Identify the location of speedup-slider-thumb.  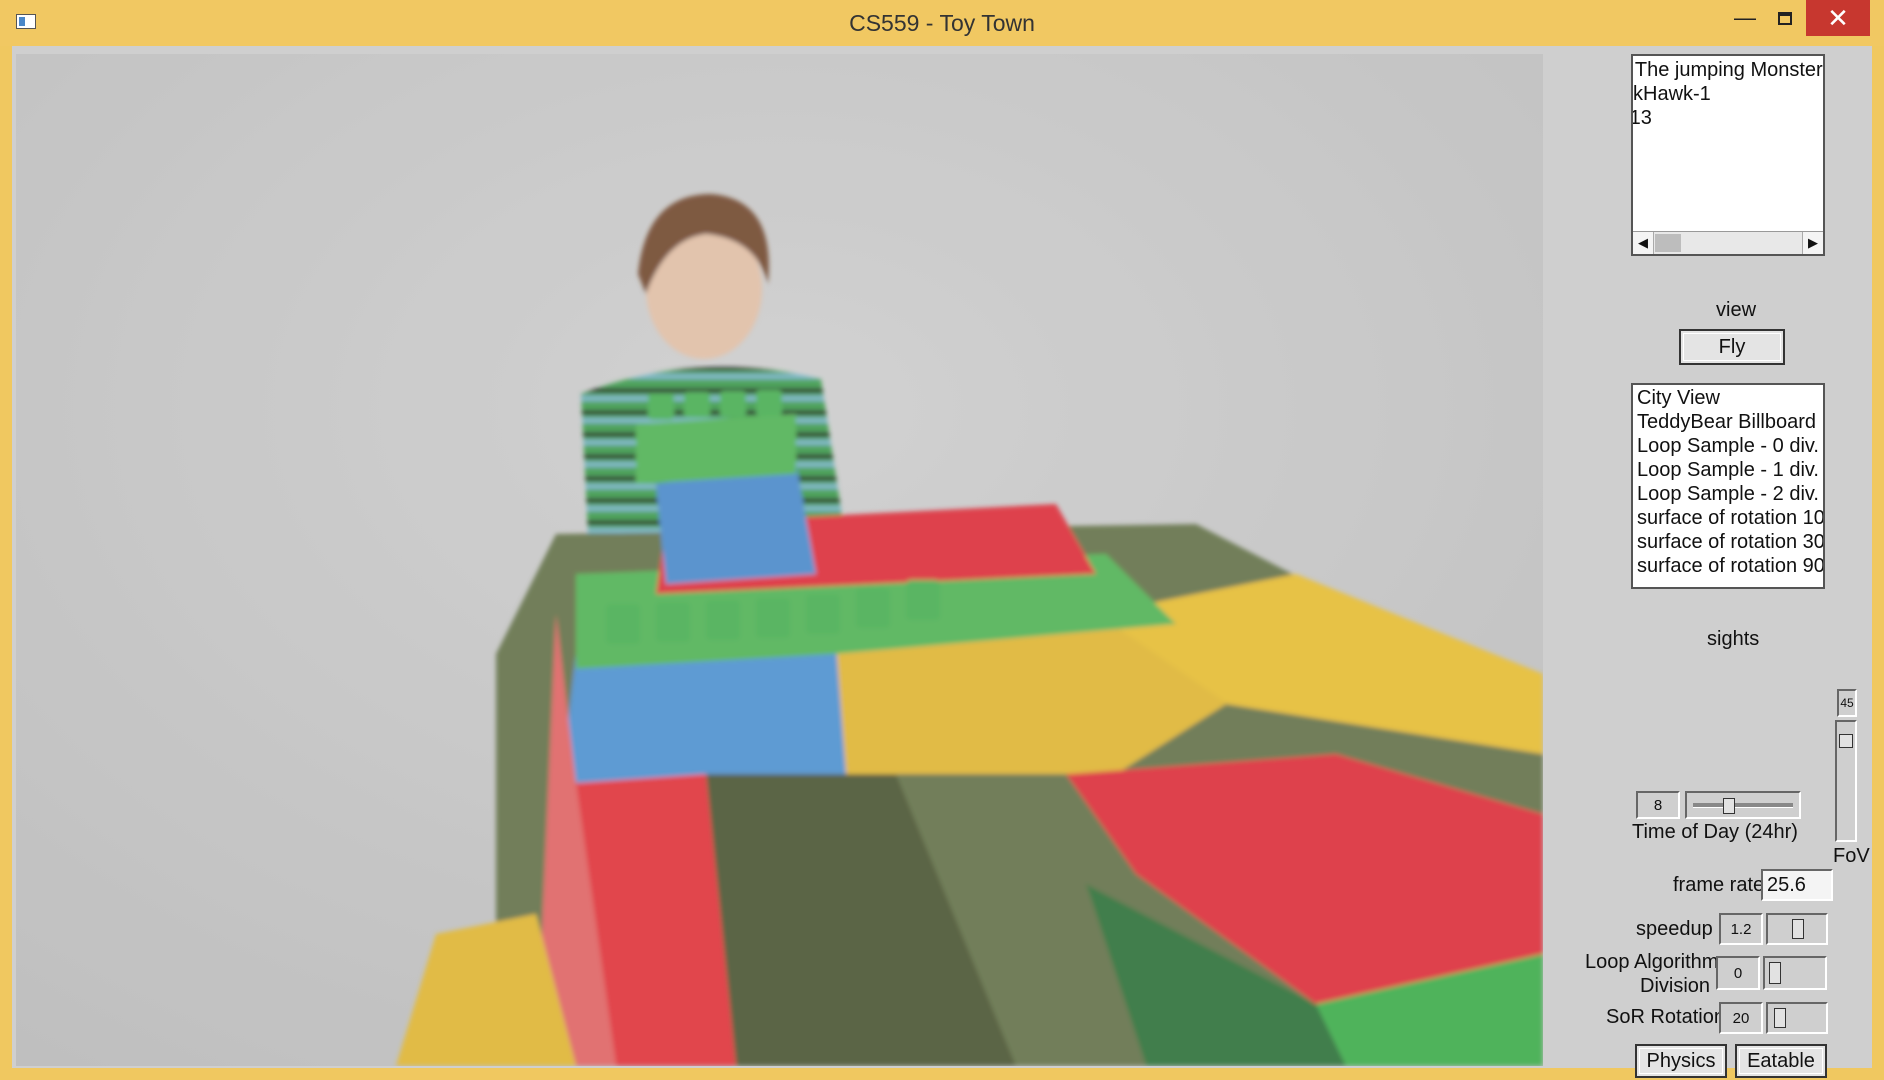
(1798, 929).